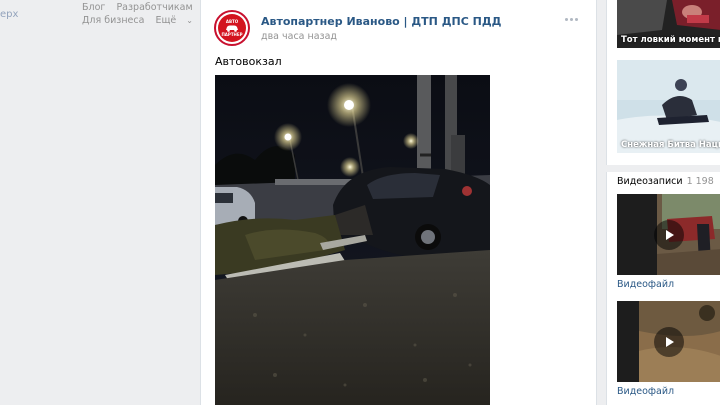 This screenshot has height=405, width=720. What do you see at coordinates (645, 284) in the screenshot?
I see `video-label-1: Видеофайл` at bounding box center [645, 284].